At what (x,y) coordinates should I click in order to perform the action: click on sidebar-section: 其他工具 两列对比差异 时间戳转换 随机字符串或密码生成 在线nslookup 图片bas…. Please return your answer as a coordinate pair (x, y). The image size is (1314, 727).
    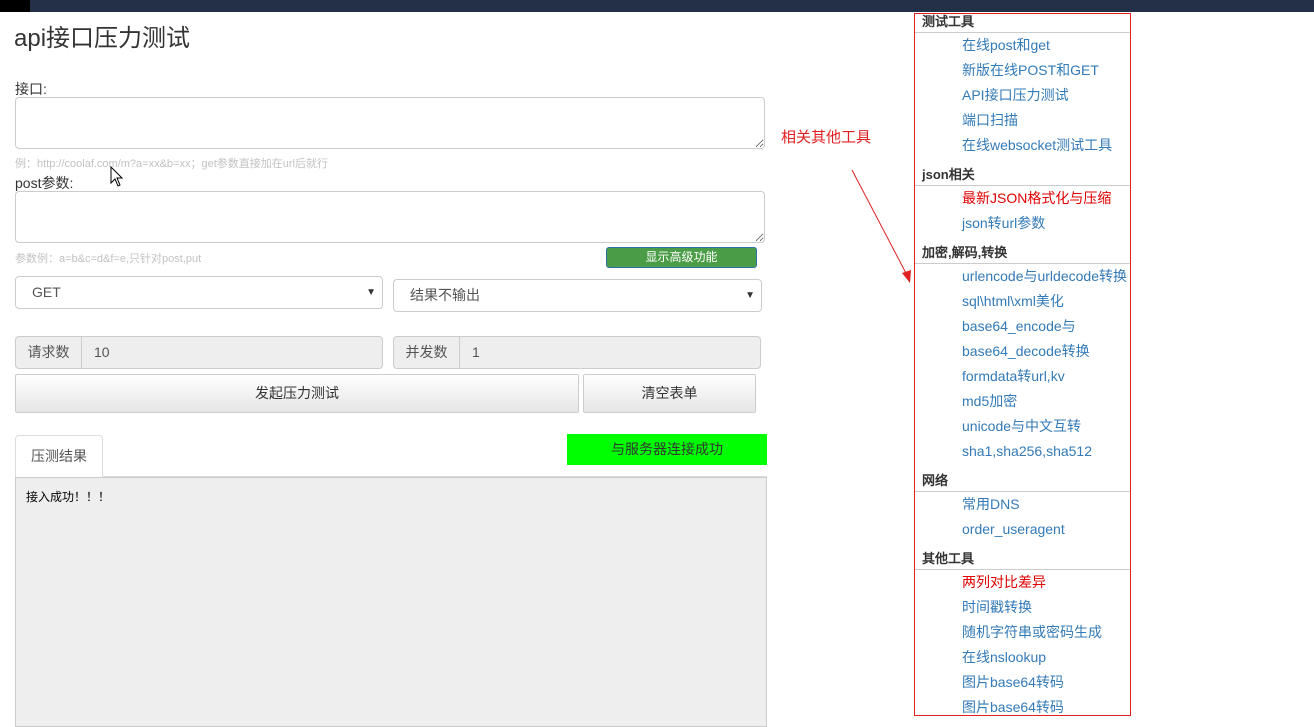
    Looking at the image, I should click on (1022, 633).